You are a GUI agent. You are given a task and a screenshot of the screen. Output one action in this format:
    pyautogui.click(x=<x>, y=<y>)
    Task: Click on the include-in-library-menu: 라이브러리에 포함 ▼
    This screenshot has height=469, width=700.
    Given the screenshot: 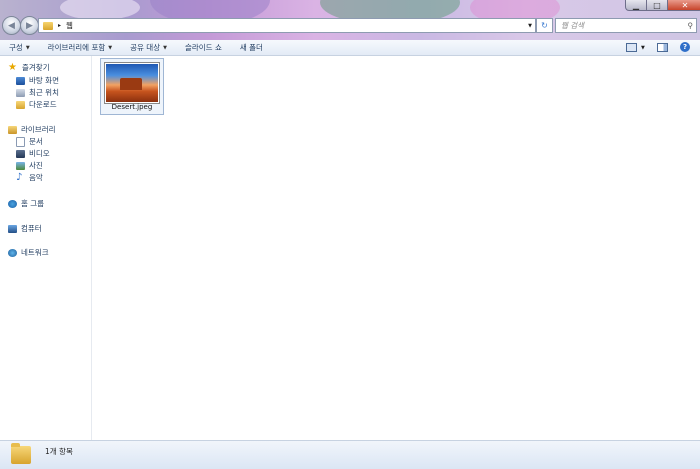 What is the action you would take?
    pyautogui.click(x=80, y=47)
    